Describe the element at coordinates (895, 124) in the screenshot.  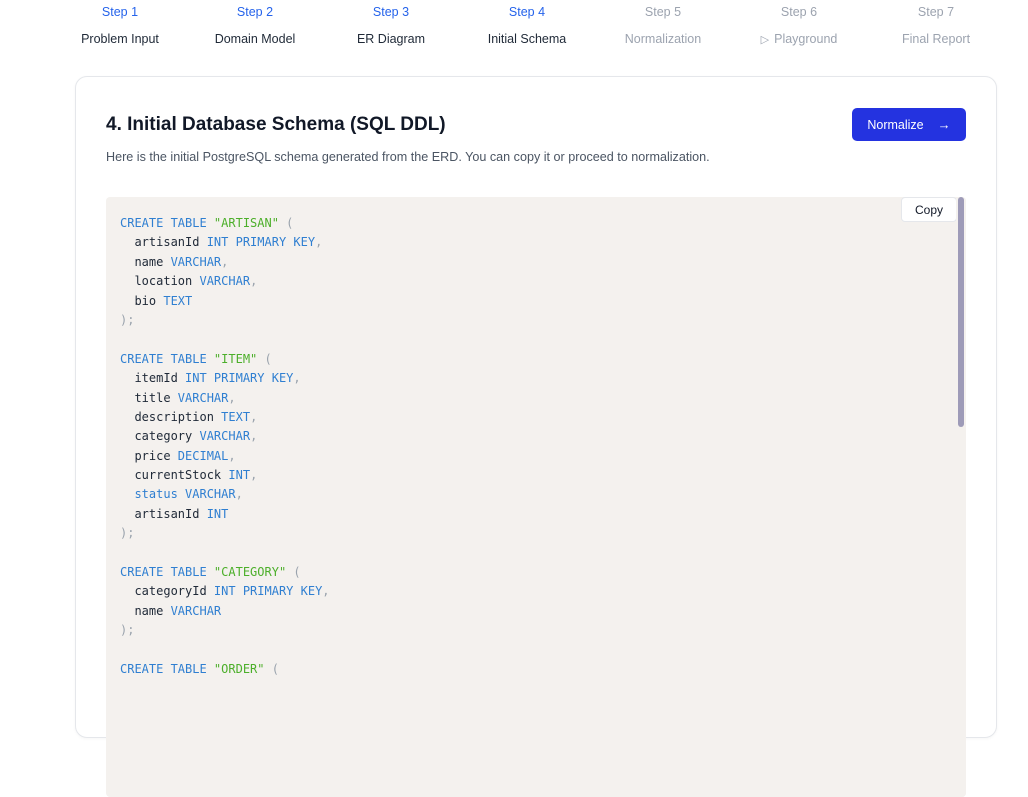
I see `normalize-label: Normalize` at that location.